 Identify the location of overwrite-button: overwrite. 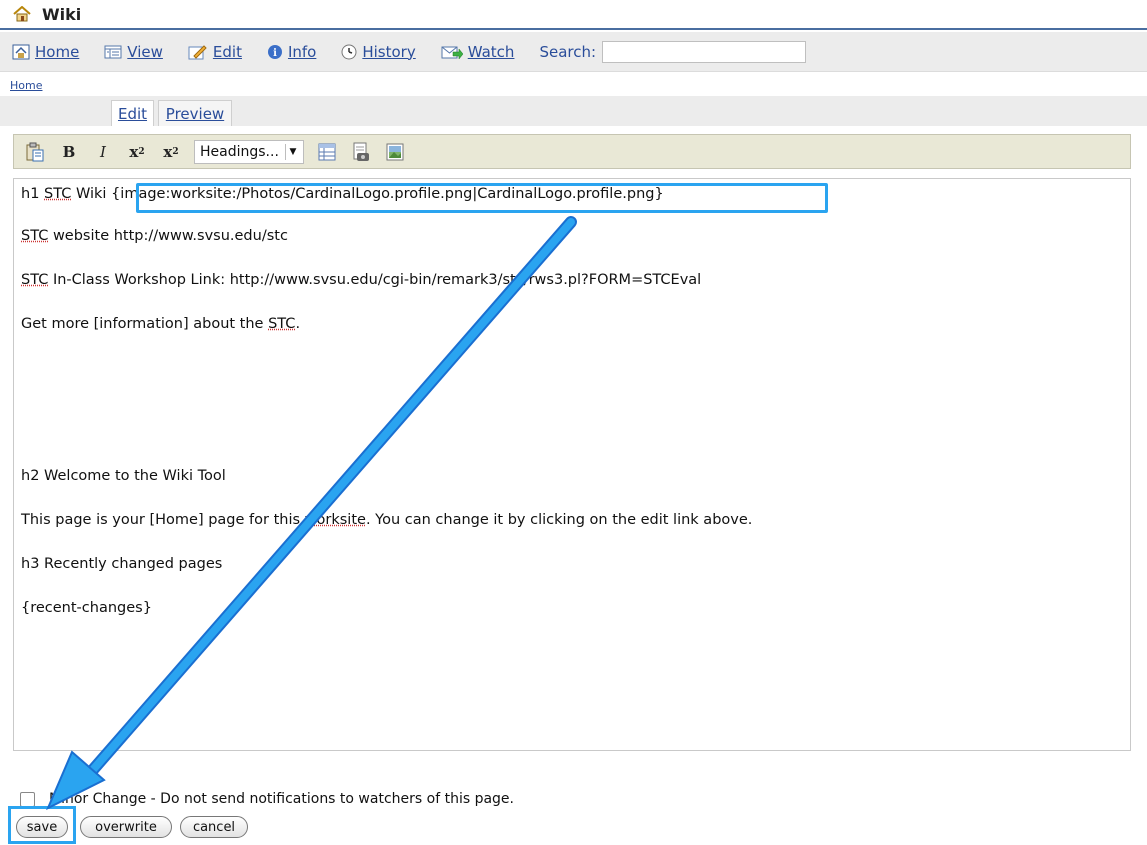
(126, 827).